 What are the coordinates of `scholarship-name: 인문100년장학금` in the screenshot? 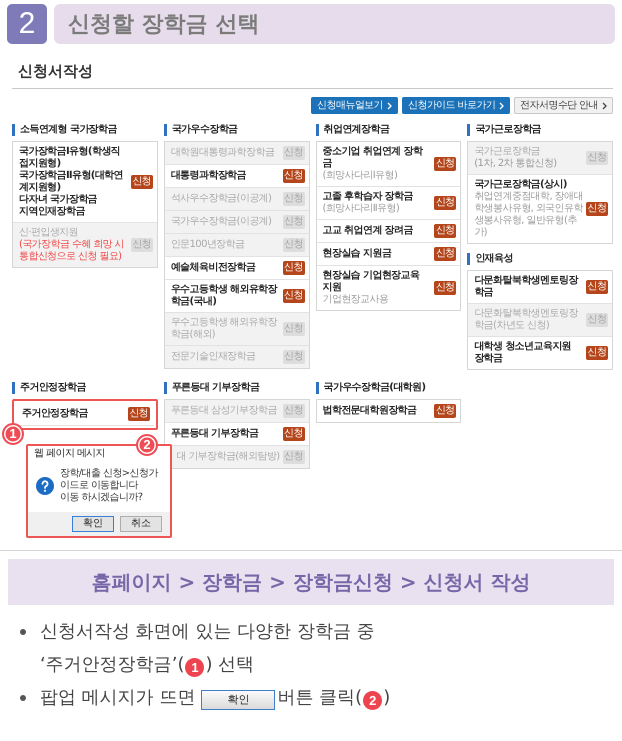 It's located at (208, 245).